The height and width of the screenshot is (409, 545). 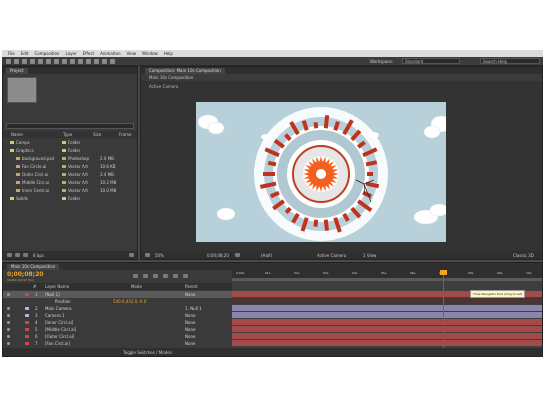 I want to click on view-layout-select: 1 View, so click(x=369, y=255).